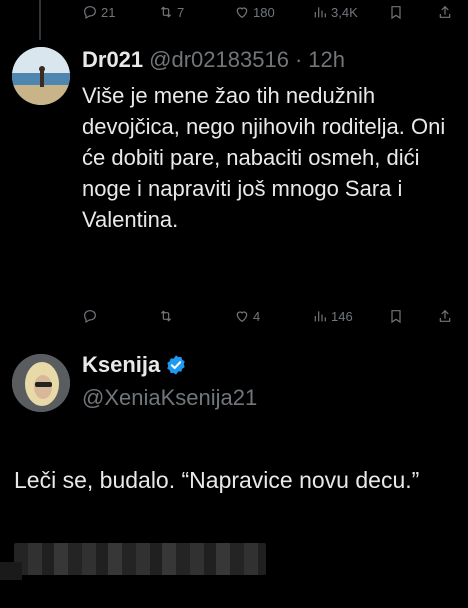  What do you see at coordinates (342, 316) in the screenshot?
I see `views-count: 146` at bounding box center [342, 316].